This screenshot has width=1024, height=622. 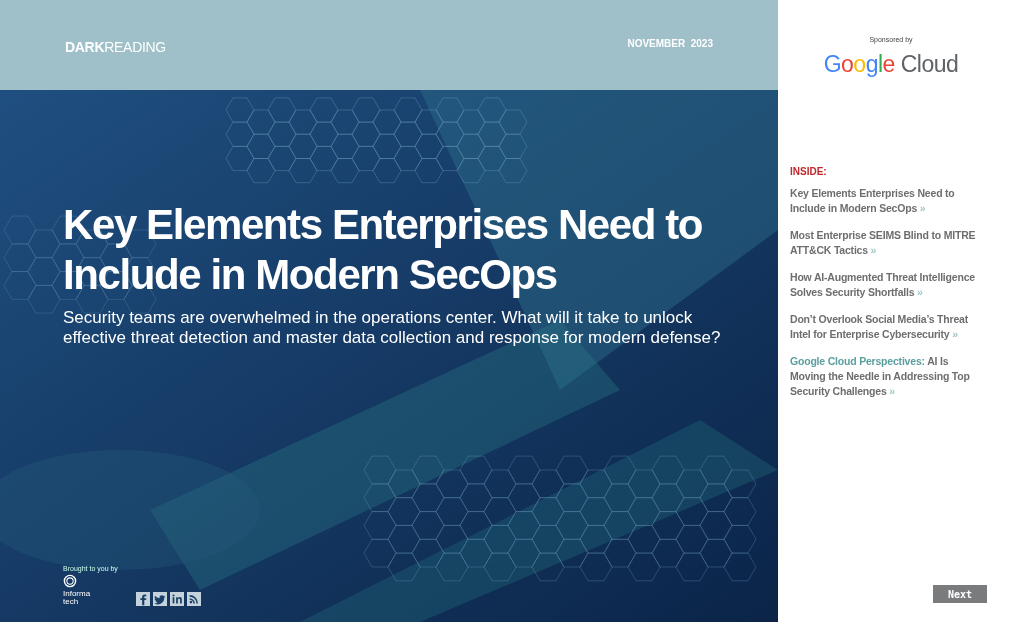 I want to click on cover-title: Key Elements Enterprises Need to Include in Modern SecOps, so click(x=383, y=250).